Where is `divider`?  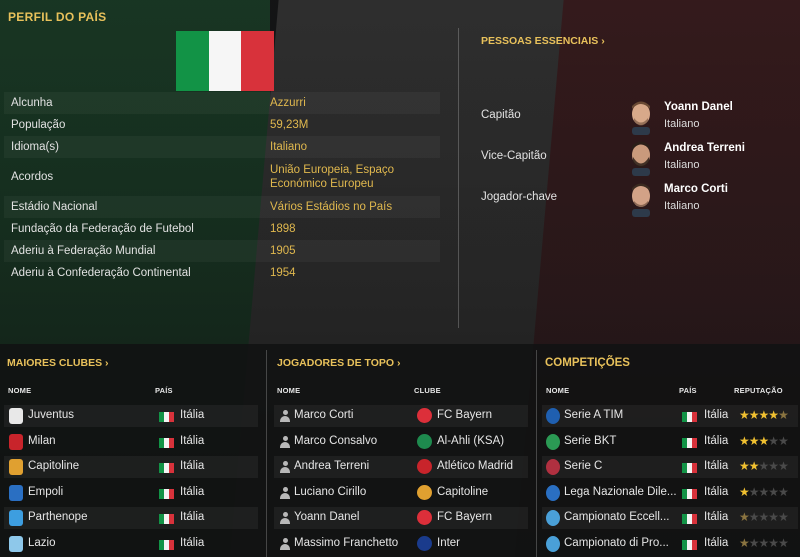
divider is located at coordinates (266, 453).